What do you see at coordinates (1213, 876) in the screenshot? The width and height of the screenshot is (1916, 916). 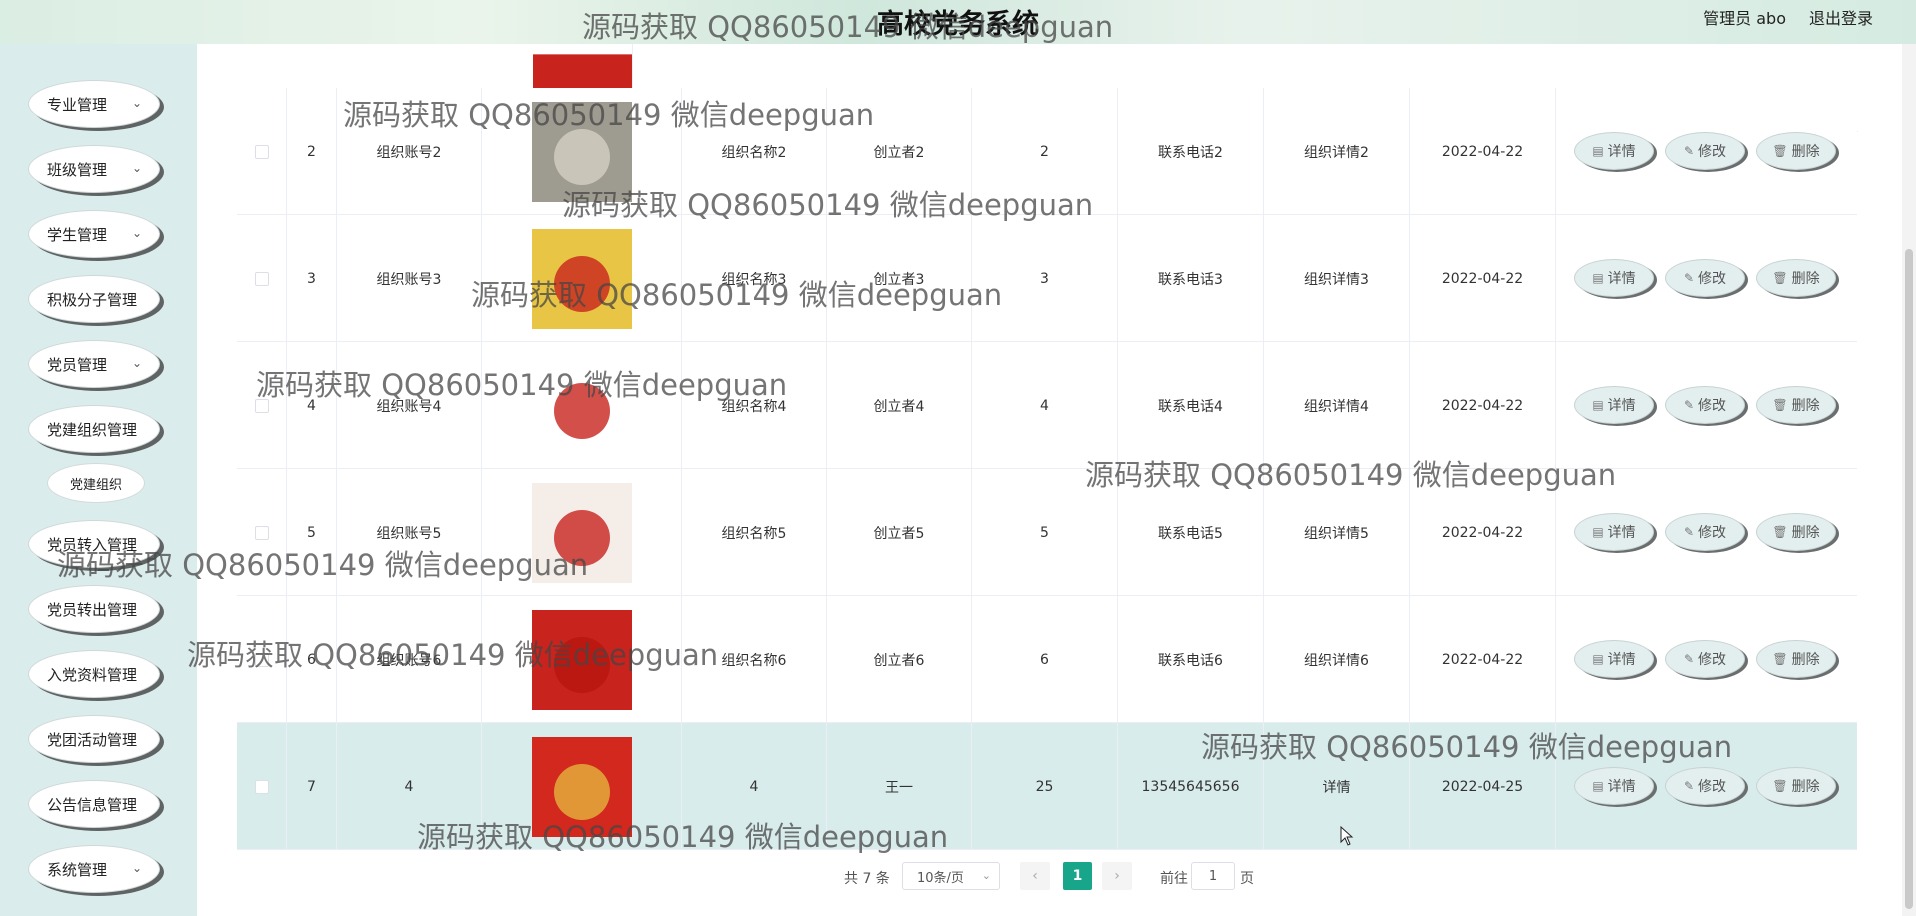 I see `goto-page-input` at bounding box center [1213, 876].